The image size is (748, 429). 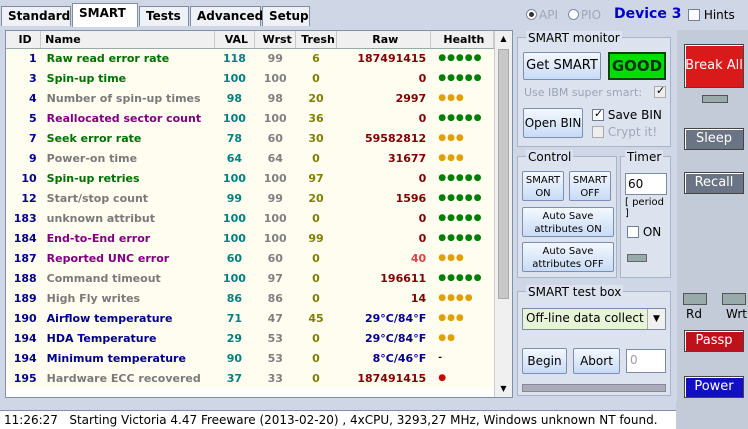 What do you see at coordinates (590, 186) in the screenshot?
I see `smart-off-button: SMART OFF` at bounding box center [590, 186].